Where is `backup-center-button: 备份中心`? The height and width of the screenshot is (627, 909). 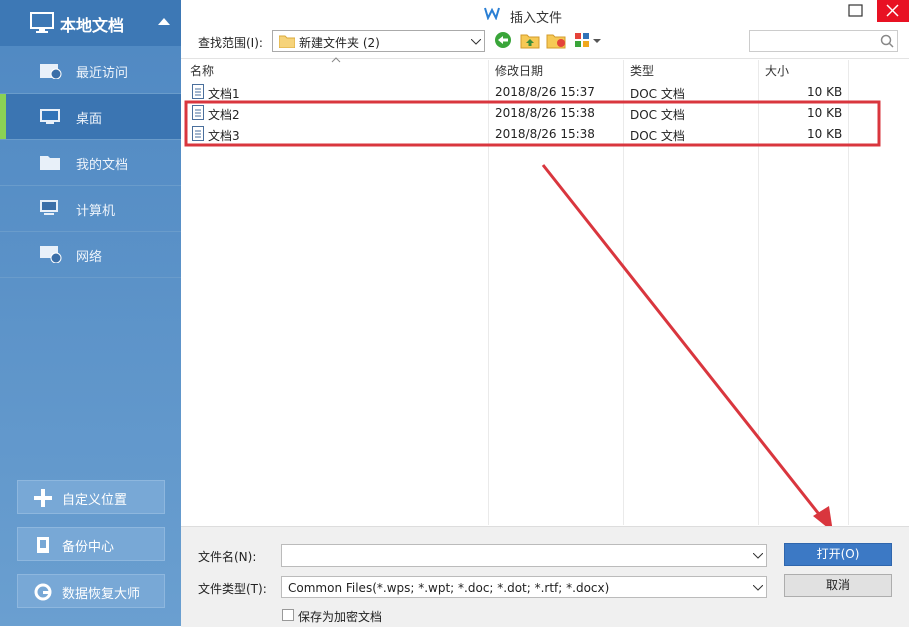 backup-center-button: 备份中心 is located at coordinates (91, 544).